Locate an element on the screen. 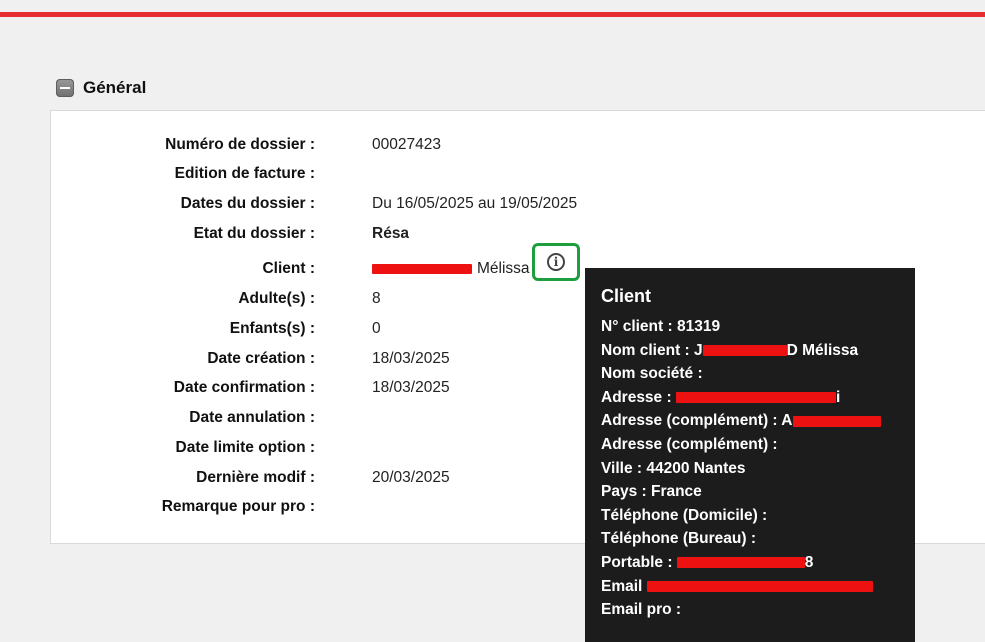  client-info-button: i is located at coordinates (556, 262).